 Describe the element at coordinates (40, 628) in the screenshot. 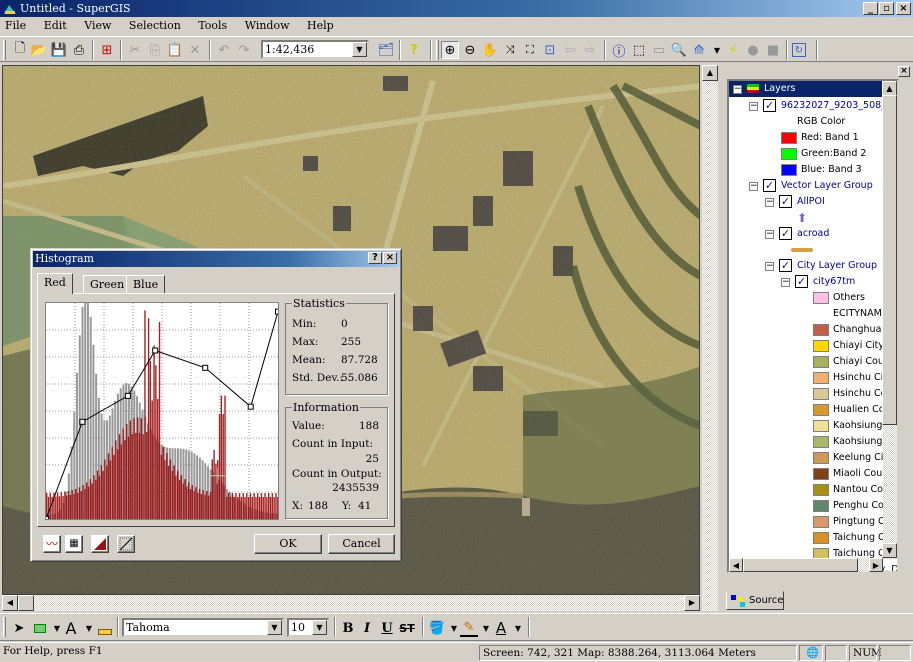

I see `rectangle-tool-icon` at that location.